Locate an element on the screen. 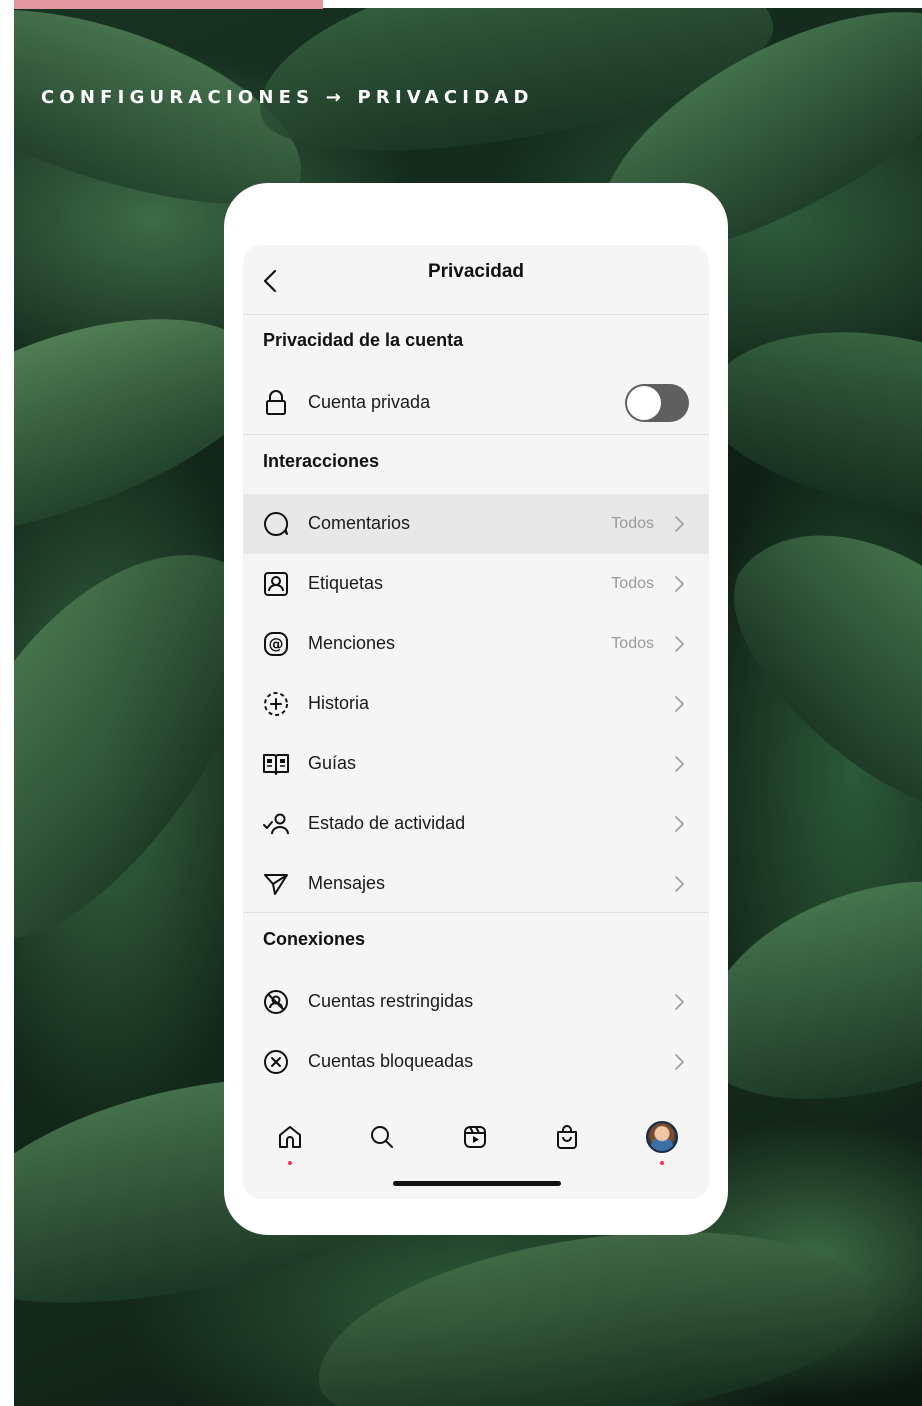 The width and height of the screenshot is (922, 1406). nav-bar: Privacidad is located at coordinates (476, 280).